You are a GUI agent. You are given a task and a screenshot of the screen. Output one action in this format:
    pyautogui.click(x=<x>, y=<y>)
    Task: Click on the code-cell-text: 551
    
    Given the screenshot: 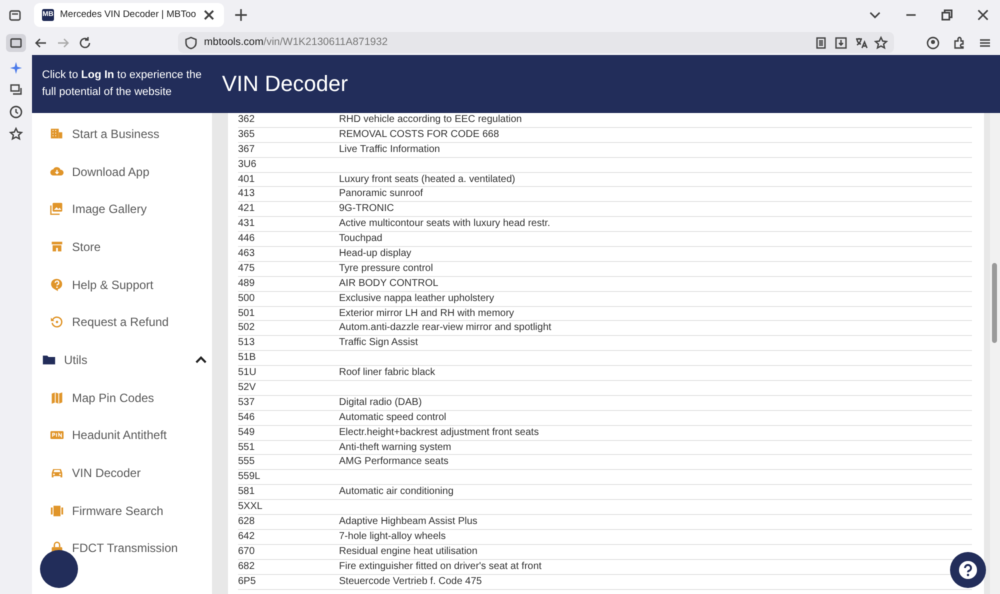 What is the action you would take?
    pyautogui.click(x=247, y=447)
    